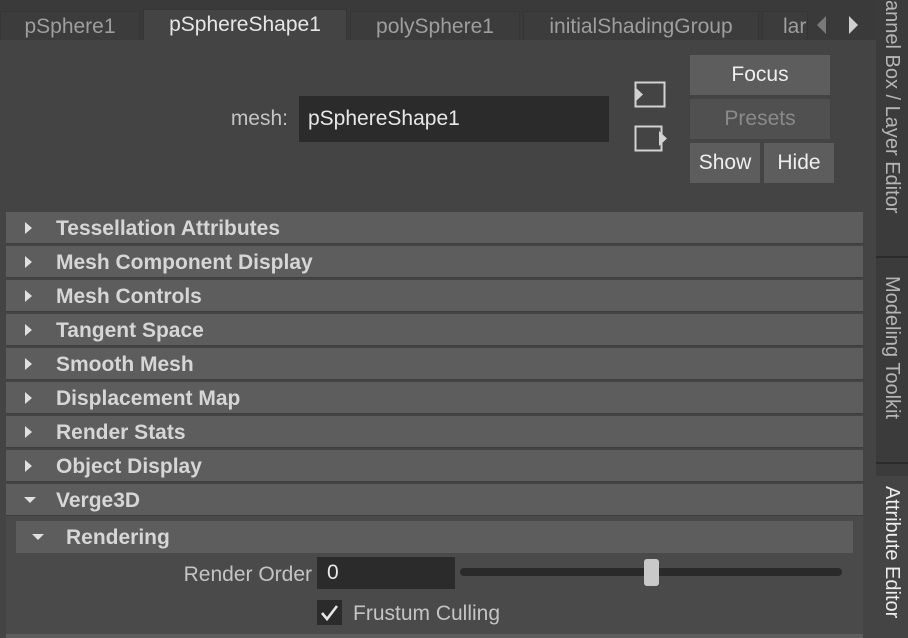 Image resolution: width=908 pixels, height=638 pixels. Describe the element at coordinates (434, 466) in the screenshot. I see `frame-object-display: Object Display` at that location.